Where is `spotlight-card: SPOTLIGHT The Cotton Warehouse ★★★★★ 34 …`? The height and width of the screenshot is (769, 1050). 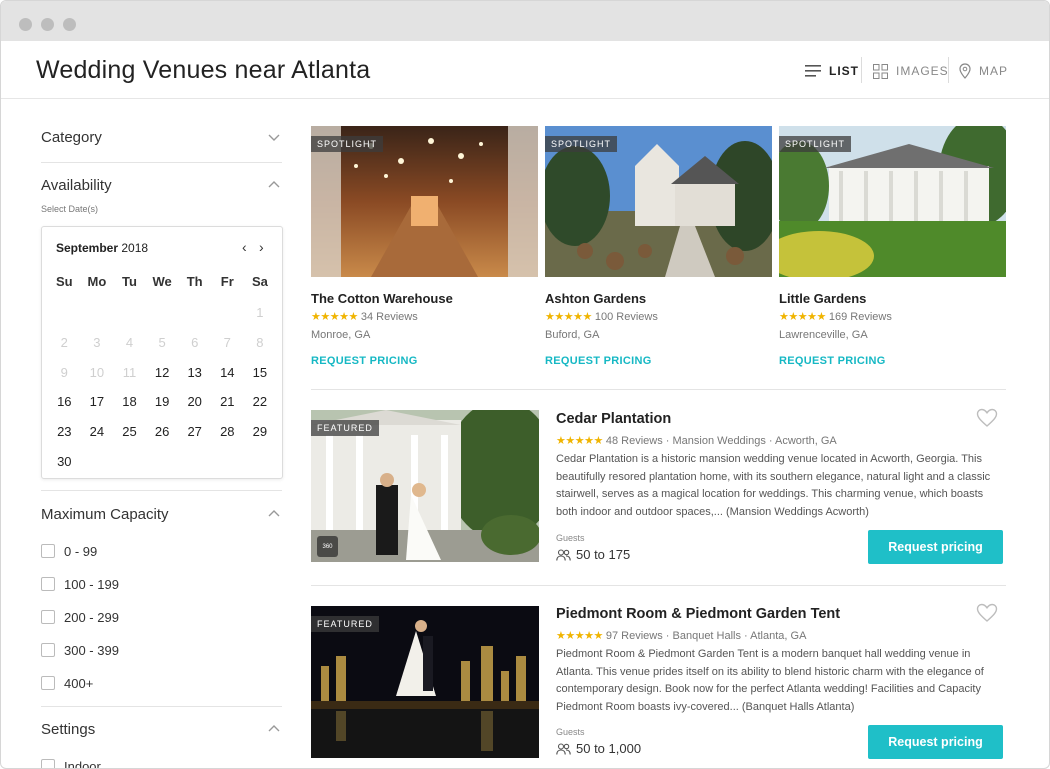 spotlight-card: SPOTLIGHT The Cotton Warehouse ★★★★★ 34 … is located at coordinates (424, 246).